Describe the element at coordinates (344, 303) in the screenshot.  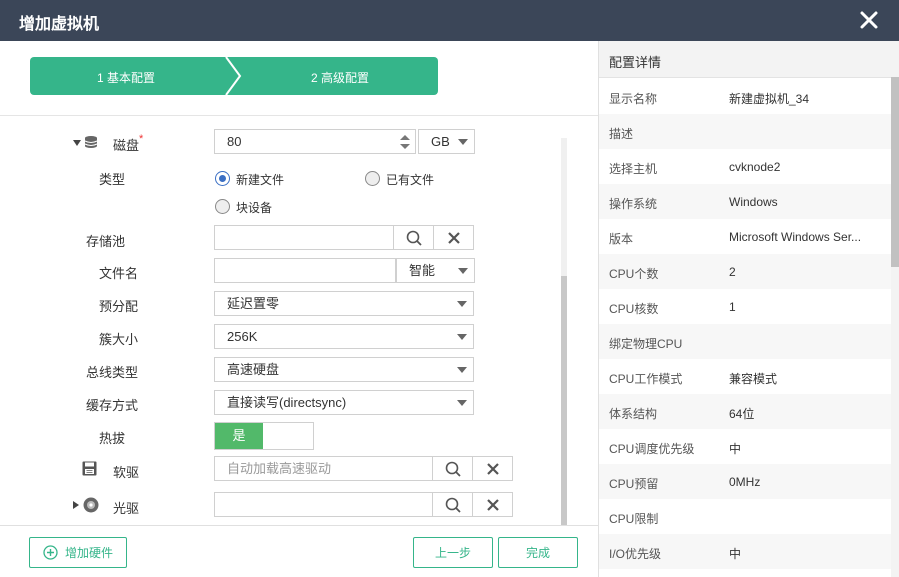
I see `prealloc-select: 延迟置零` at that location.